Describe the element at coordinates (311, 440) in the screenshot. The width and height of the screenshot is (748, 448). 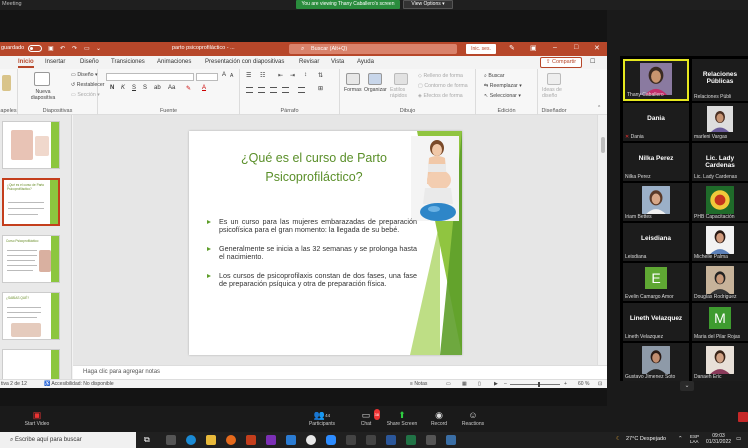
I see `chrome-icon` at that location.